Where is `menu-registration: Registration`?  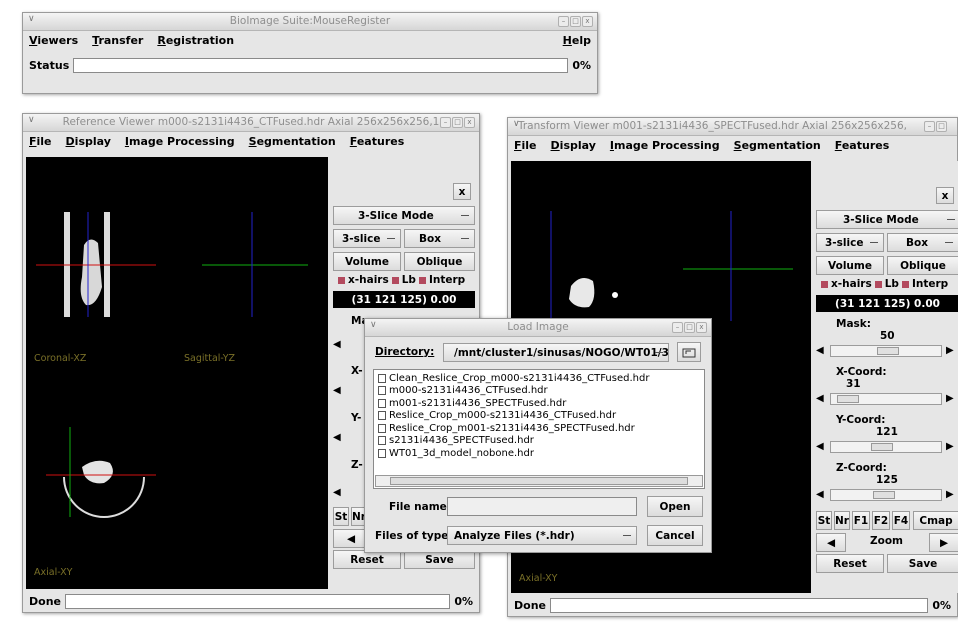
menu-registration: Registration is located at coordinates (195, 42).